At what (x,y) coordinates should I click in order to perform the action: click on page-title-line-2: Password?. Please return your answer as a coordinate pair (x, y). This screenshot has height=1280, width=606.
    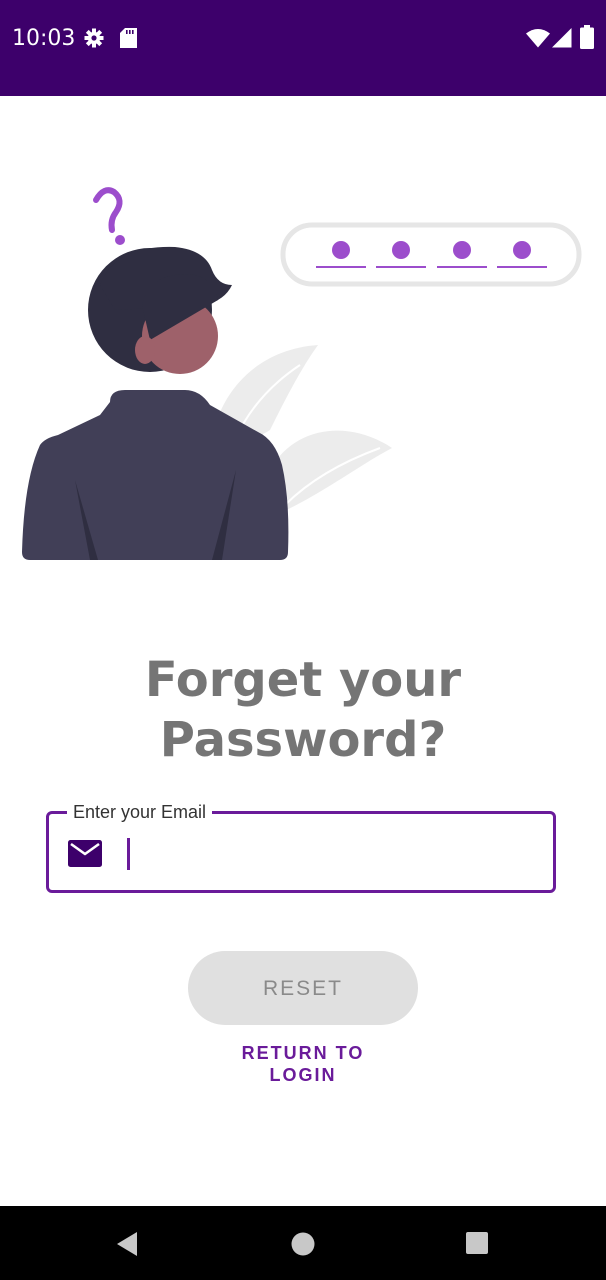
    Looking at the image, I should click on (303, 740).